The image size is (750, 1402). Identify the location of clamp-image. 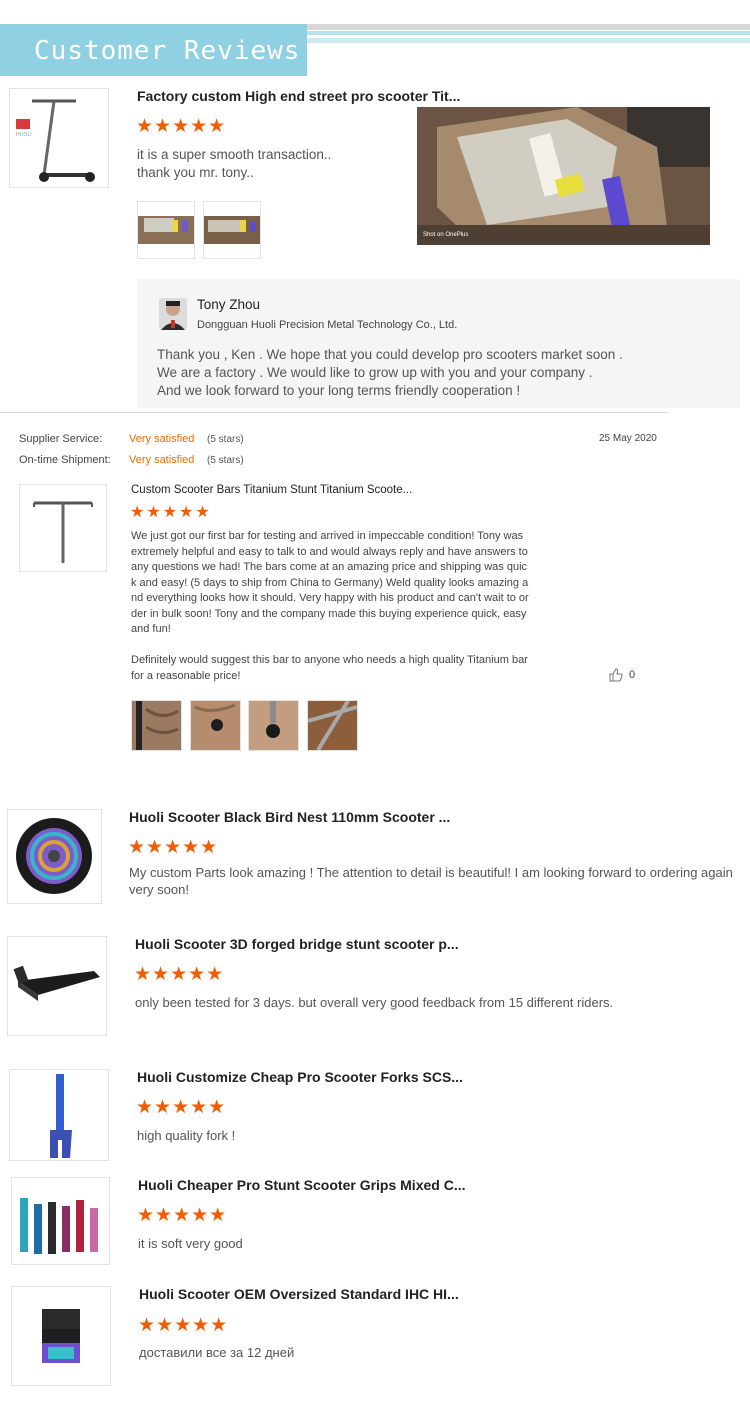
(61, 1336).